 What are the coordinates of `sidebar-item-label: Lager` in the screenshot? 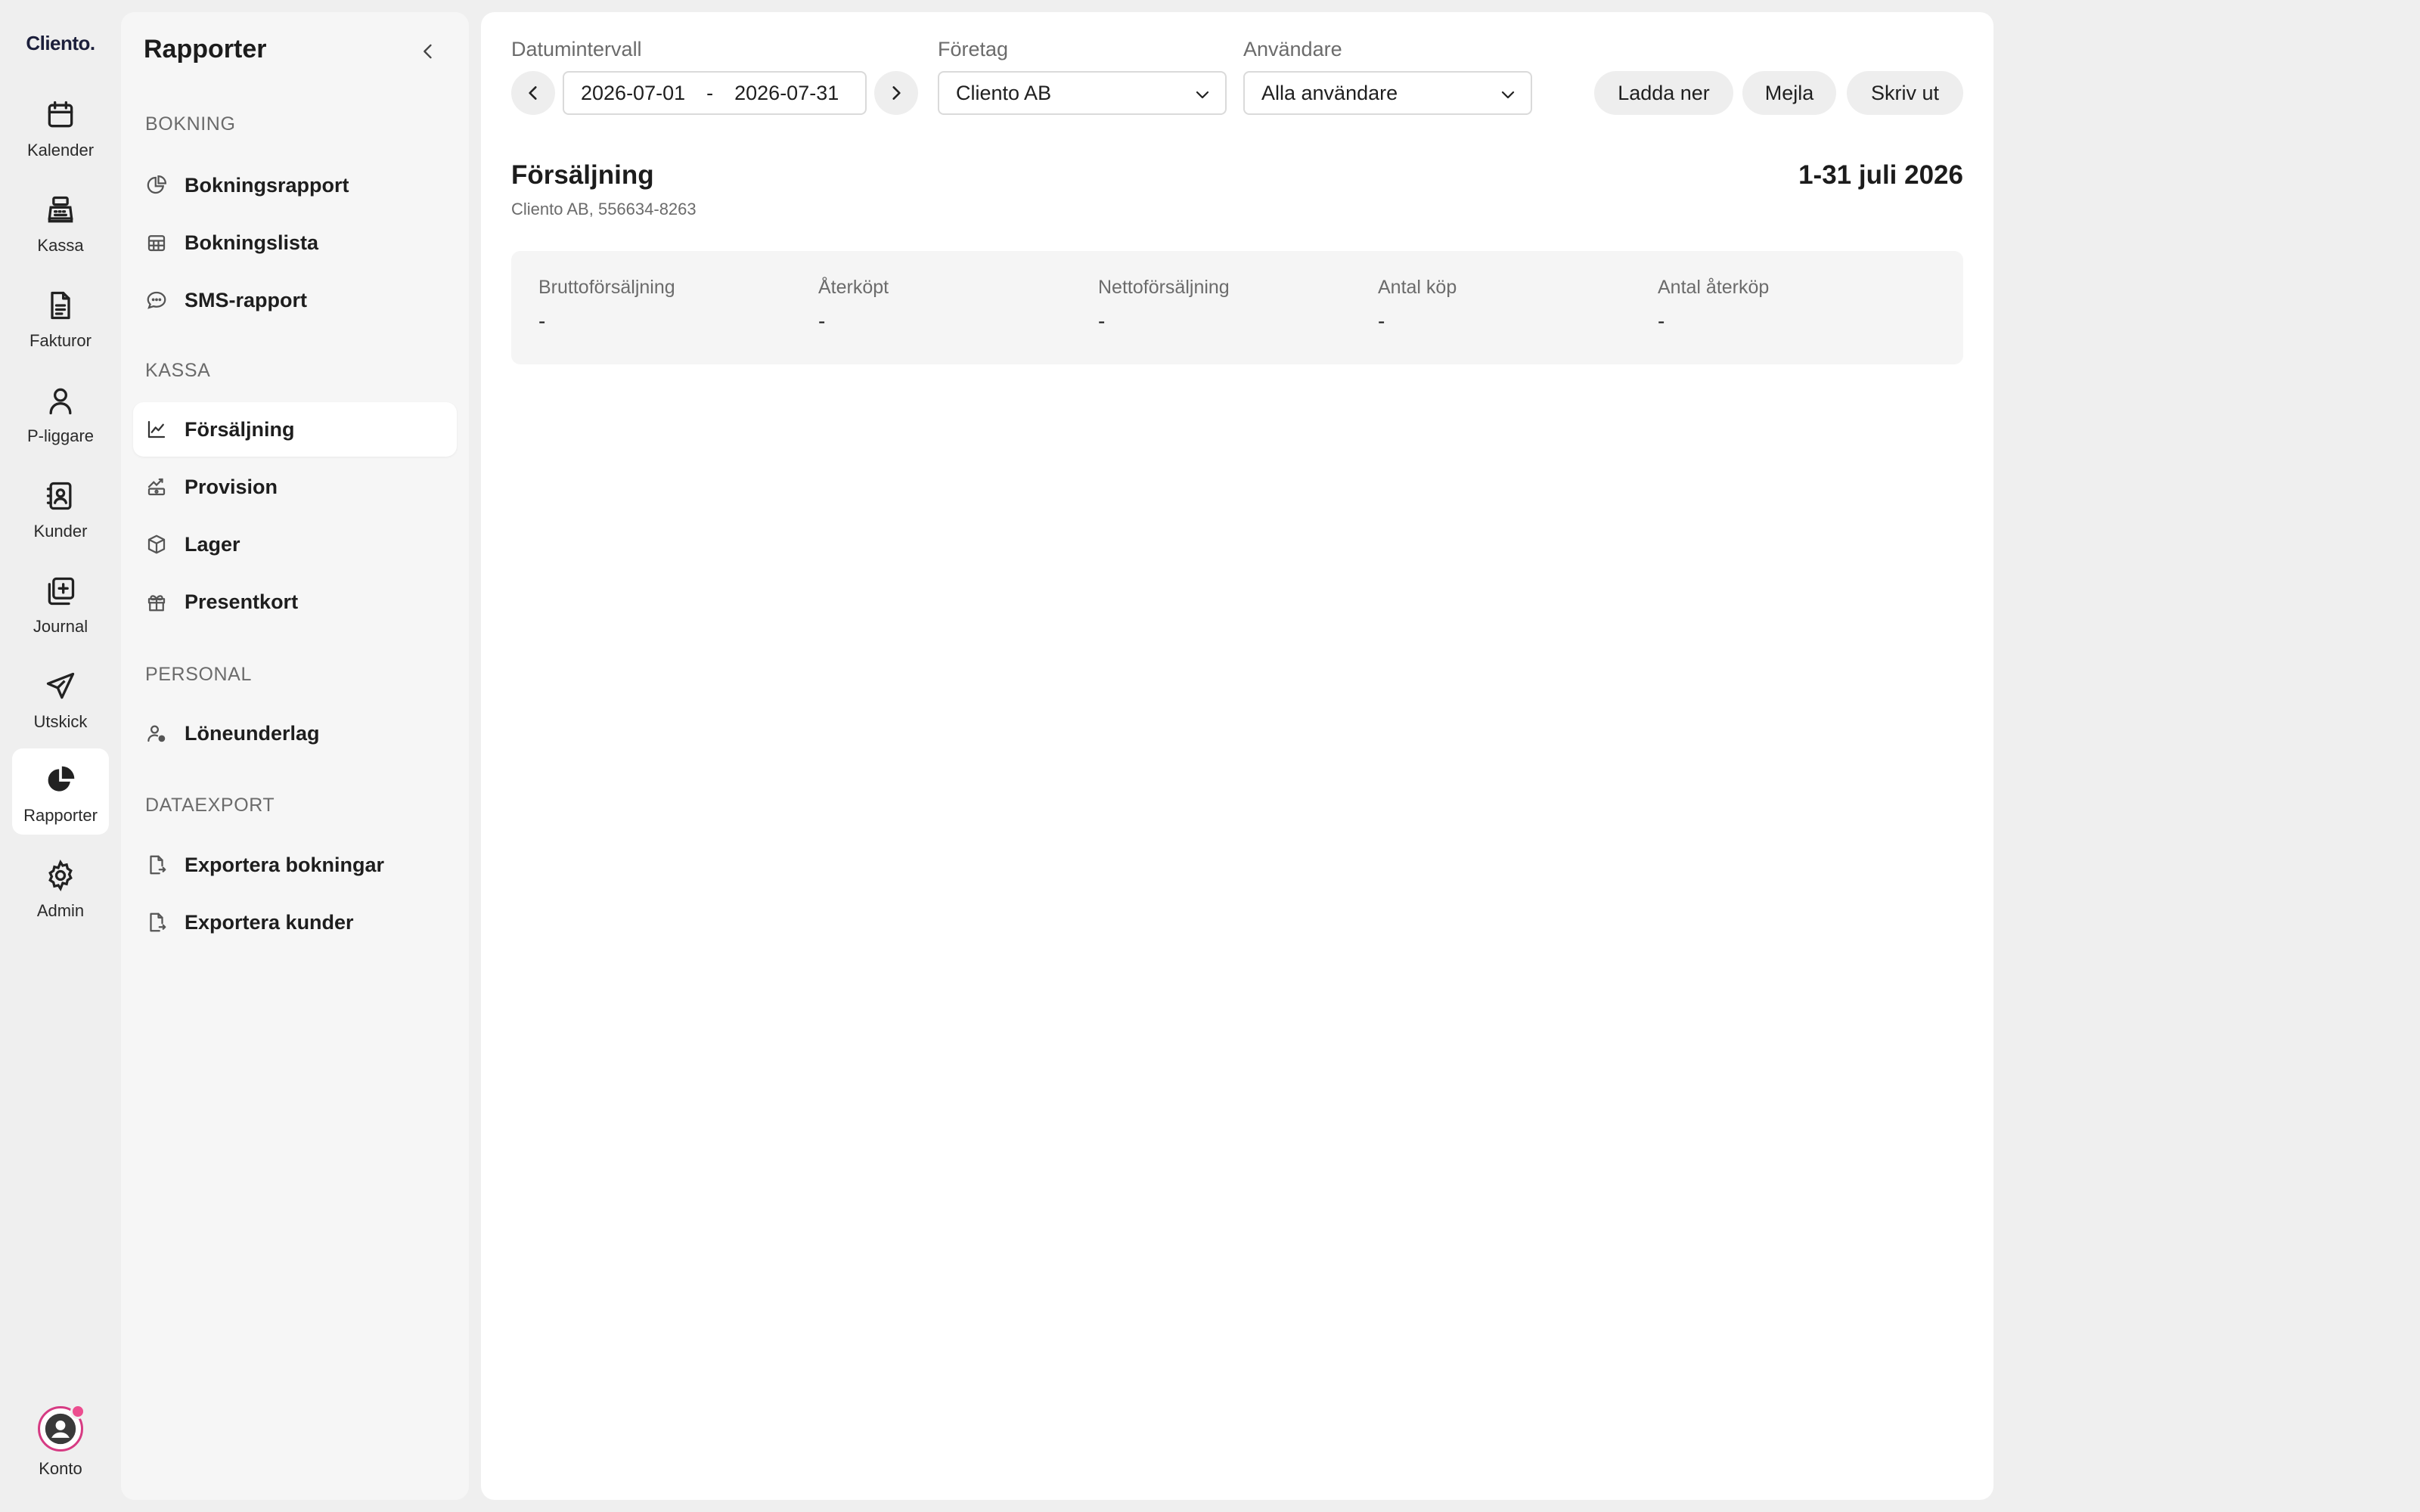 It's located at (212, 544).